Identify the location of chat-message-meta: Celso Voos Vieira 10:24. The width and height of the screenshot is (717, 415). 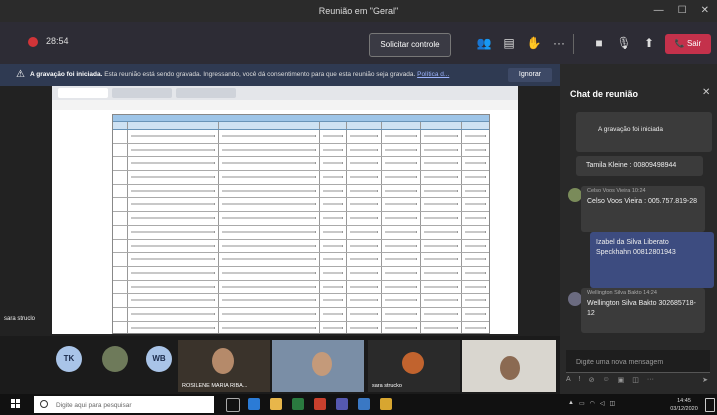
(616, 191).